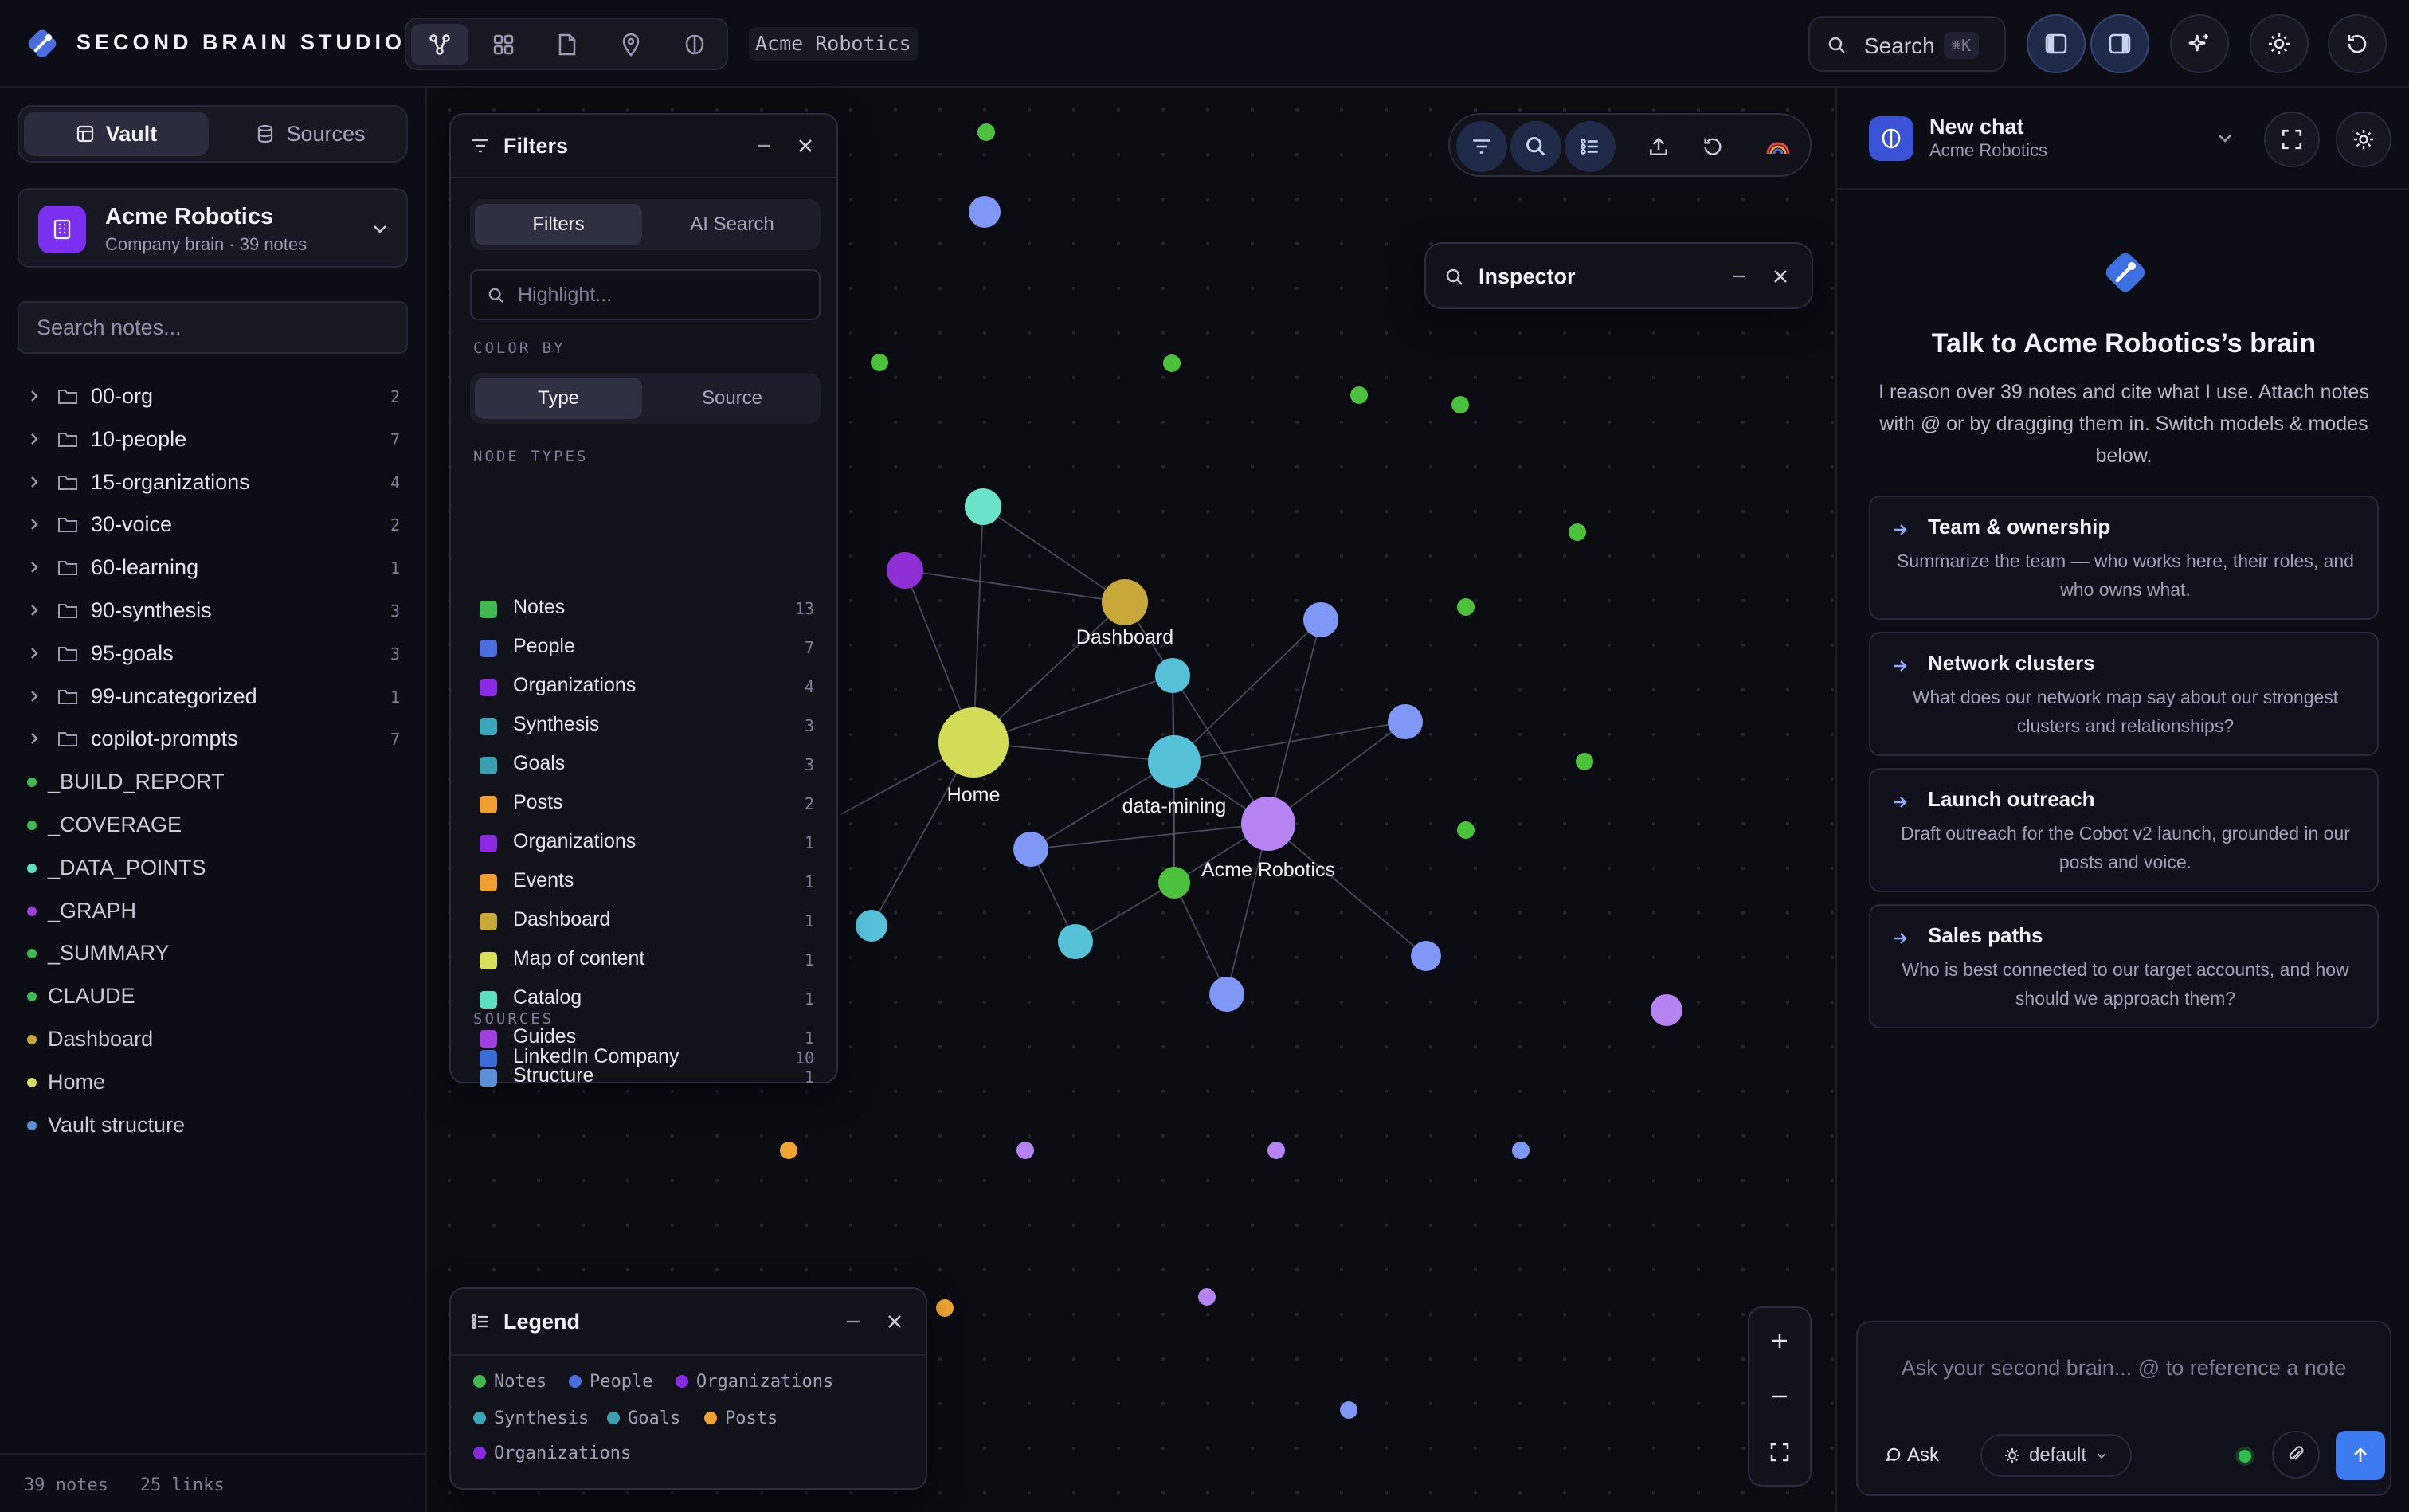 The width and height of the screenshot is (2409, 1512). I want to click on node-type-filter: Organizations 1, so click(647, 843).